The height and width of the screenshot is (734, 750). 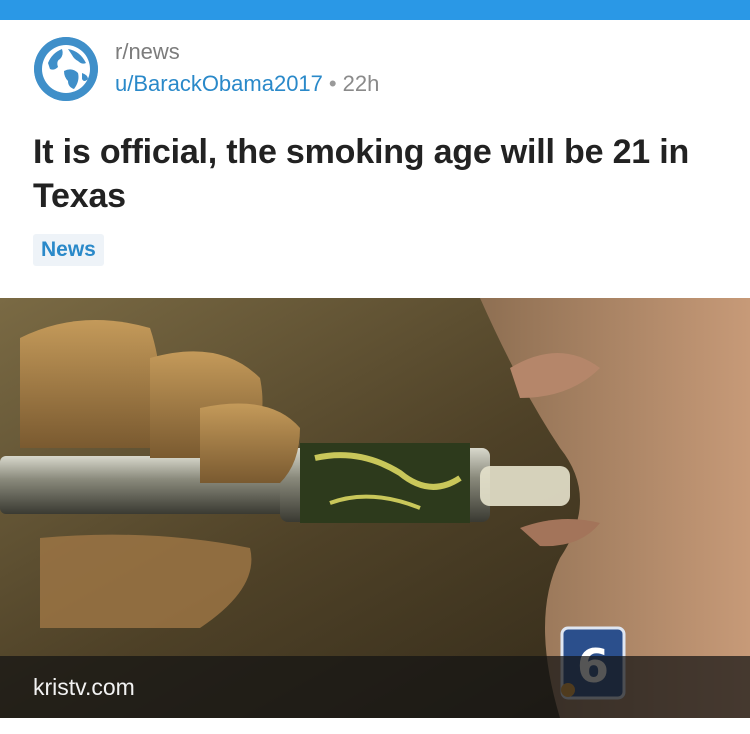 I want to click on subreddit-avatar, so click(x=66, y=69).